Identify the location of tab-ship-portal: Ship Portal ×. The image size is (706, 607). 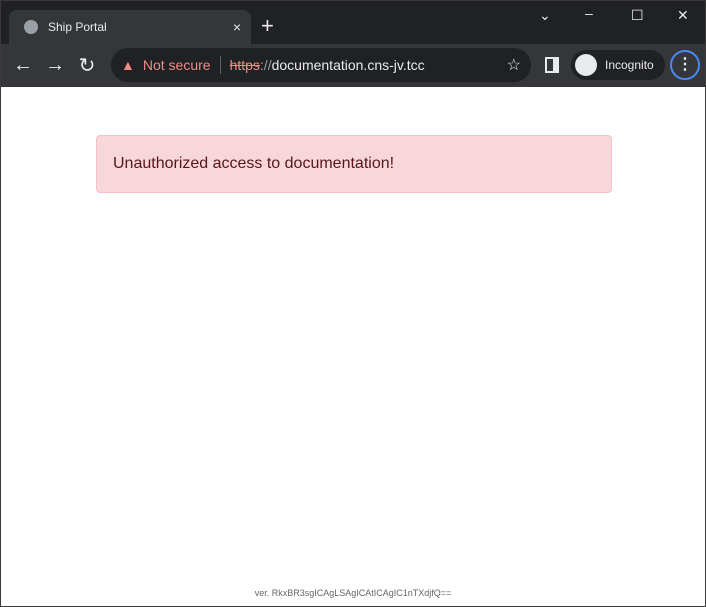
(130, 27).